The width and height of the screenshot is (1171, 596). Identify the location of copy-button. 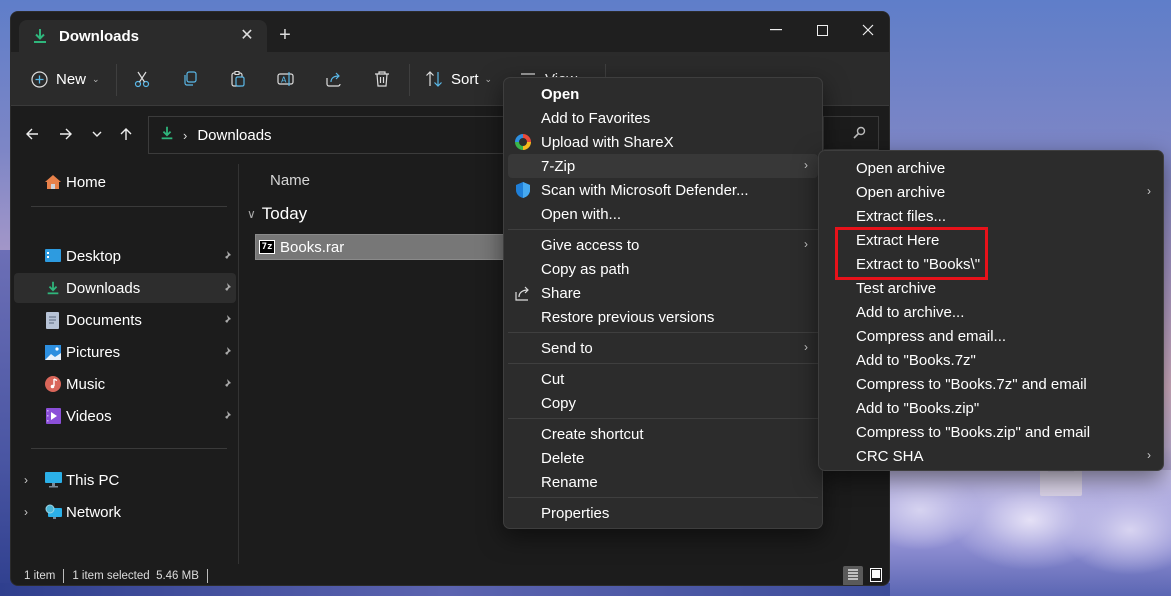
(190, 79).